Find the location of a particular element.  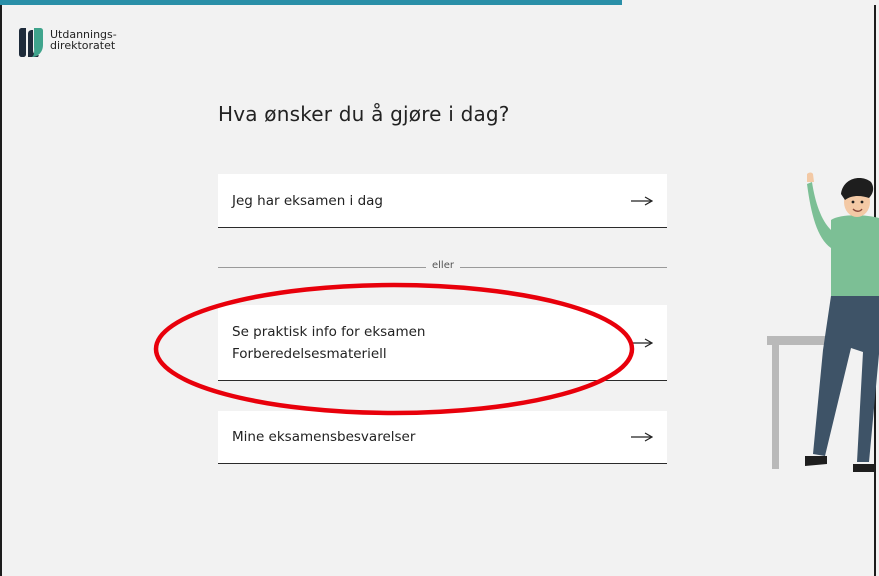

logo-text-line2: direktoratet is located at coordinates (83, 45).